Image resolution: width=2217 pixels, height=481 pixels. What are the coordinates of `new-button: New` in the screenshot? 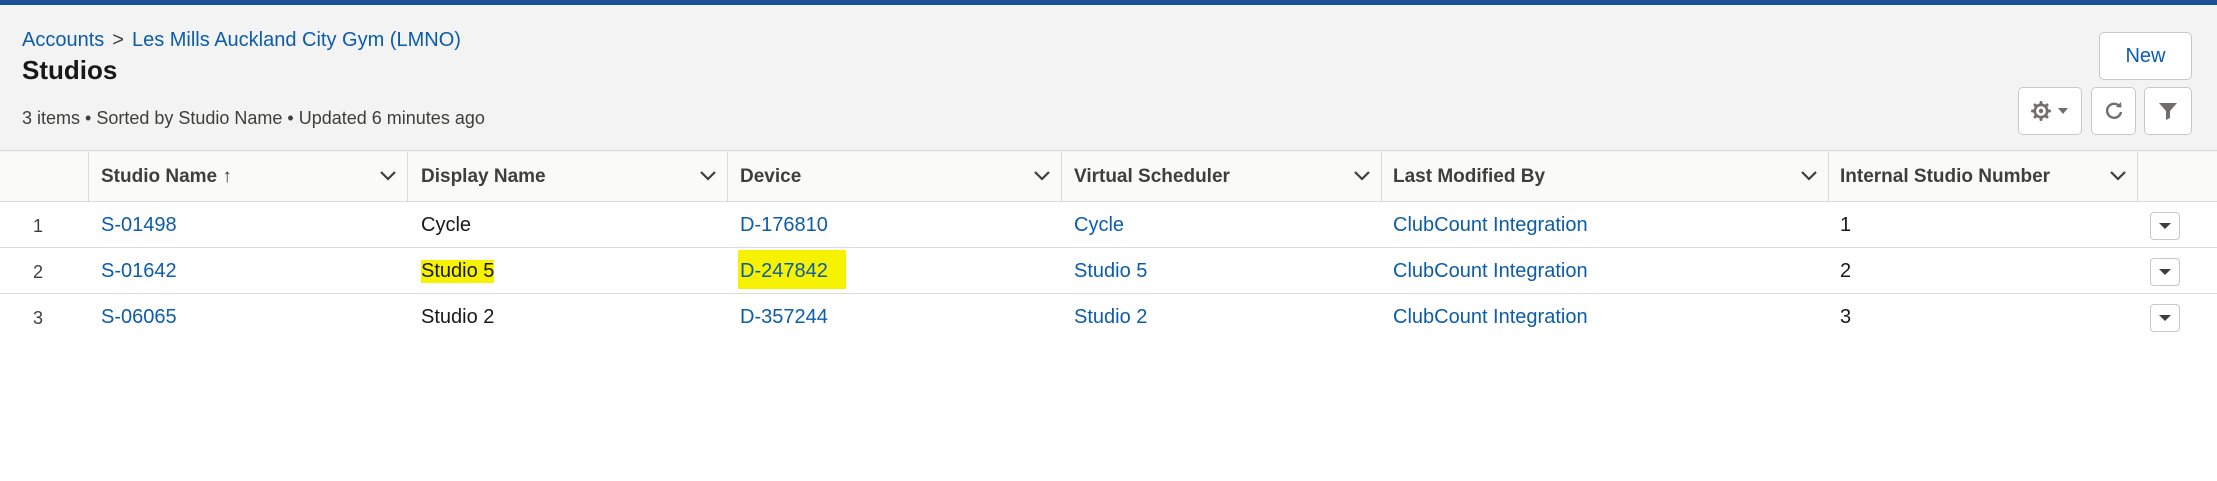 It's located at (2145, 56).